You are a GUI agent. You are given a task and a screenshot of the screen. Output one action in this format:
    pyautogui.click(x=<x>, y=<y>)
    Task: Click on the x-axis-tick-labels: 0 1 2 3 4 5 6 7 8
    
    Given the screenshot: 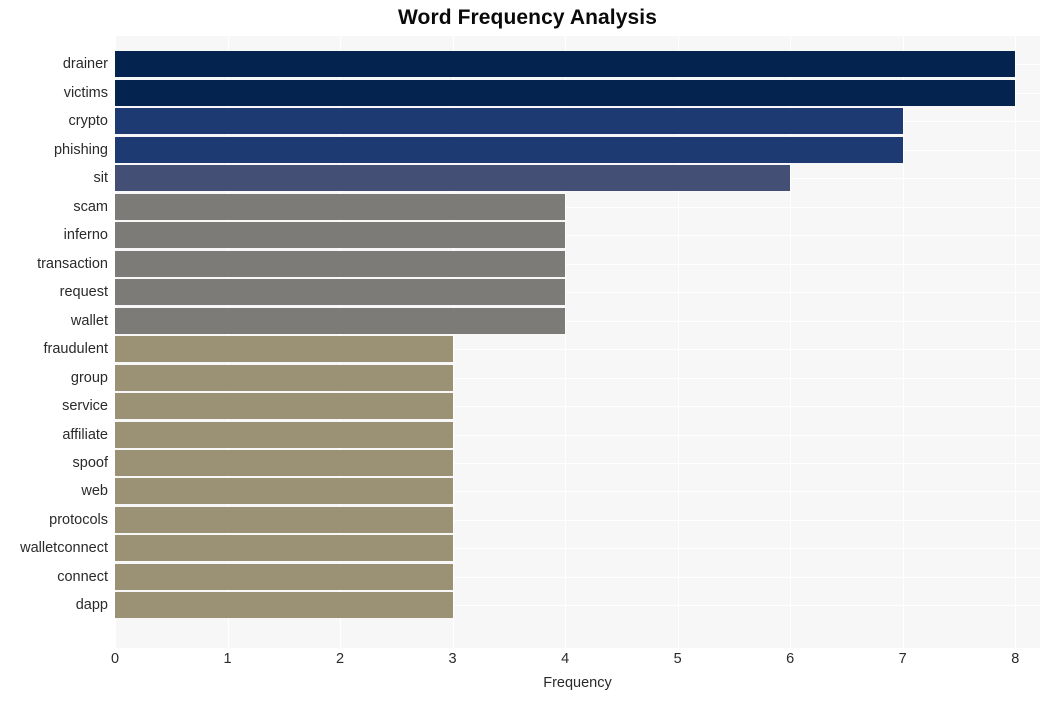 What is the action you would take?
    pyautogui.click(x=527, y=664)
    